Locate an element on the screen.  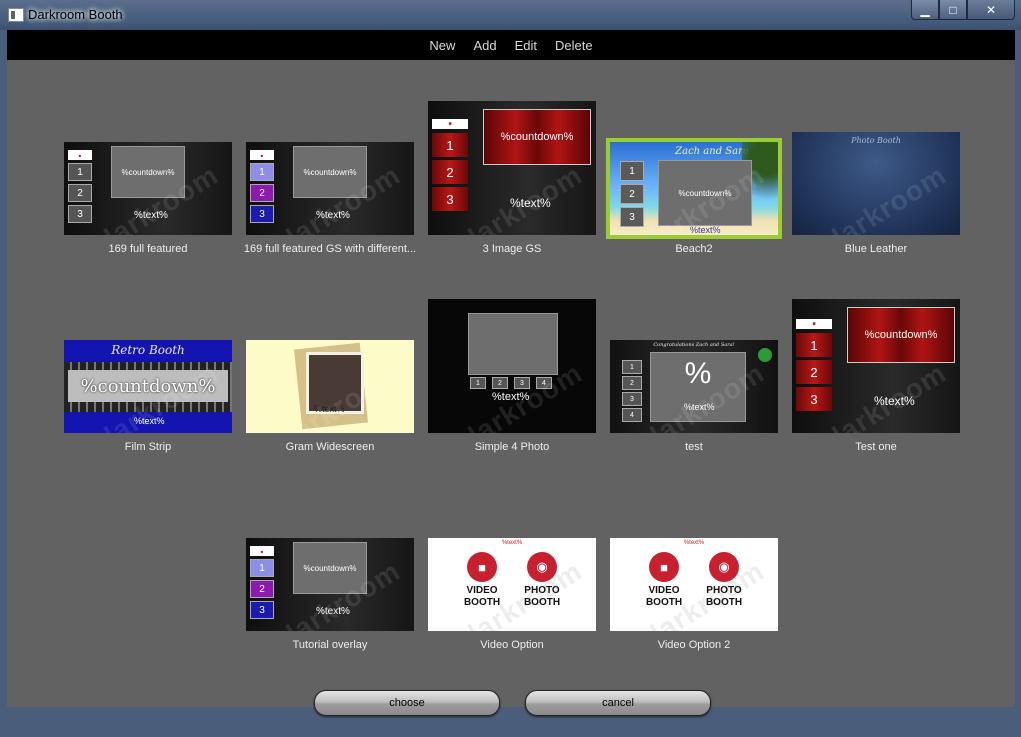
template-label: Film Strip is located at coordinates (148, 447).